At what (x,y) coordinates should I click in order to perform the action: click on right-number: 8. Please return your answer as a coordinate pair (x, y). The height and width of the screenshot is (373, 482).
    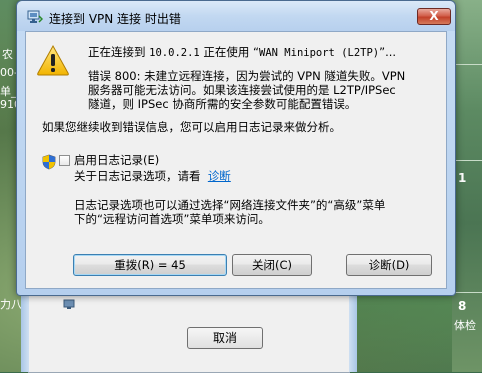
    Looking at the image, I should click on (462, 306).